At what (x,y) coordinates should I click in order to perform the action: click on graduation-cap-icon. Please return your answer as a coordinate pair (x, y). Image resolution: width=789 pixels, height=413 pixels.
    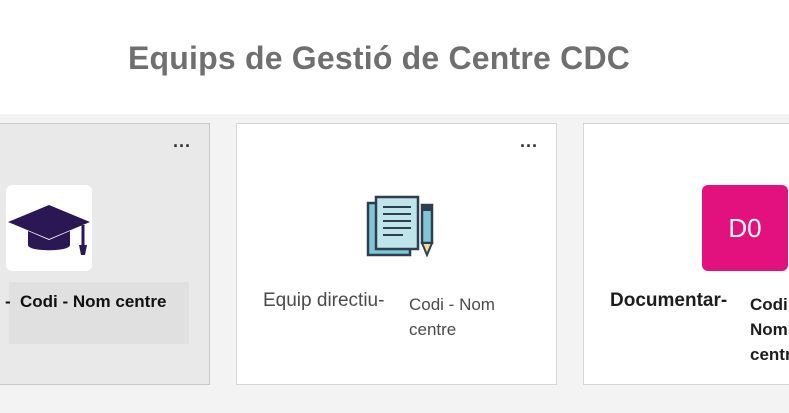
    Looking at the image, I should click on (49, 230).